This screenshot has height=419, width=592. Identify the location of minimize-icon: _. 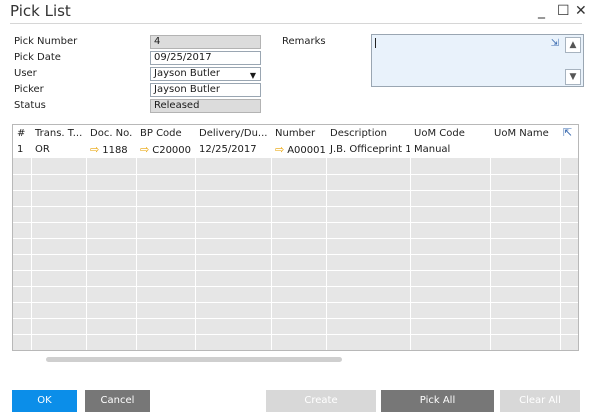
(541, 11).